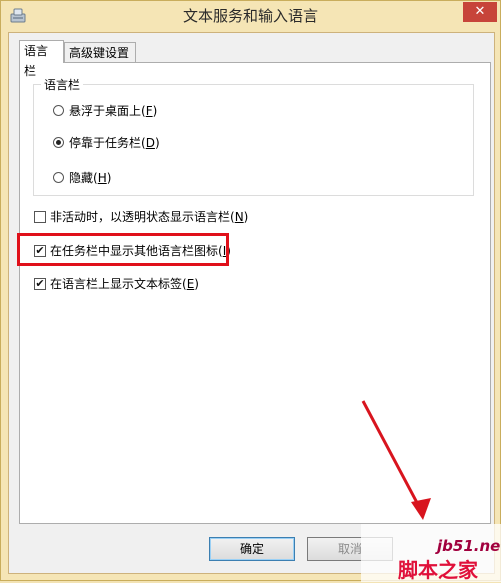  I want to click on tab-advanced-key-settings: 高级键设置, so click(100, 52).